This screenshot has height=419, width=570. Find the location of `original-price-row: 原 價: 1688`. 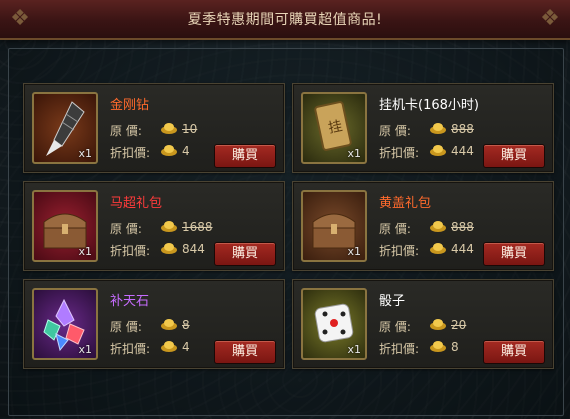

original-price-row: 原 價: 1688 is located at coordinates (161, 228).